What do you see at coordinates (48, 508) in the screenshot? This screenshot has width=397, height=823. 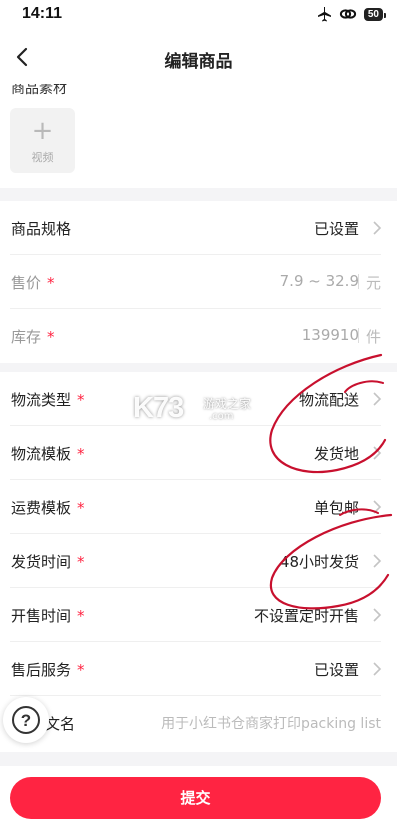 I see `freight-template-label: 运费模板 *` at bounding box center [48, 508].